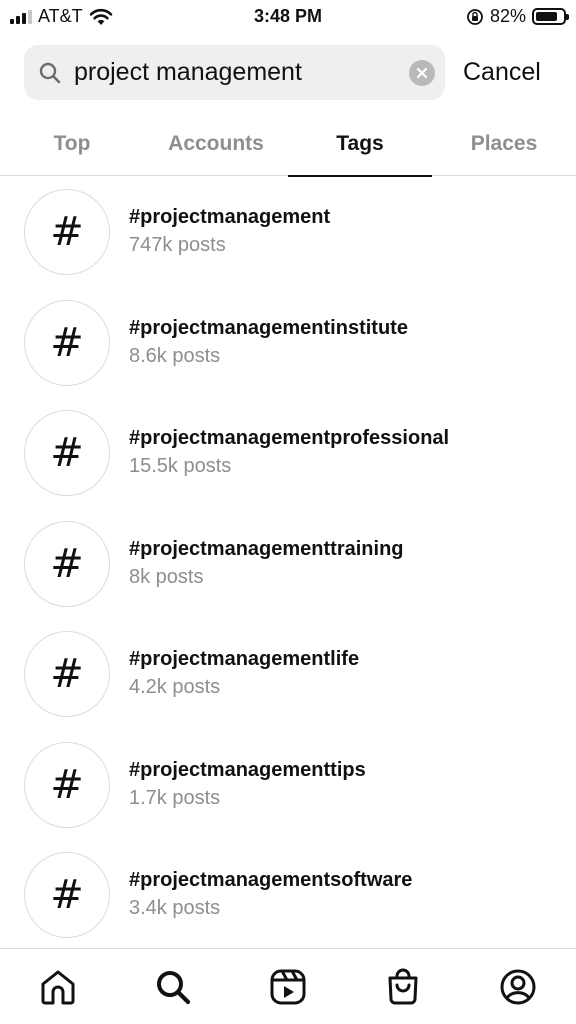 This screenshot has height=1024, width=576. Describe the element at coordinates (72, 147) in the screenshot. I see `tab-top: Top` at that location.